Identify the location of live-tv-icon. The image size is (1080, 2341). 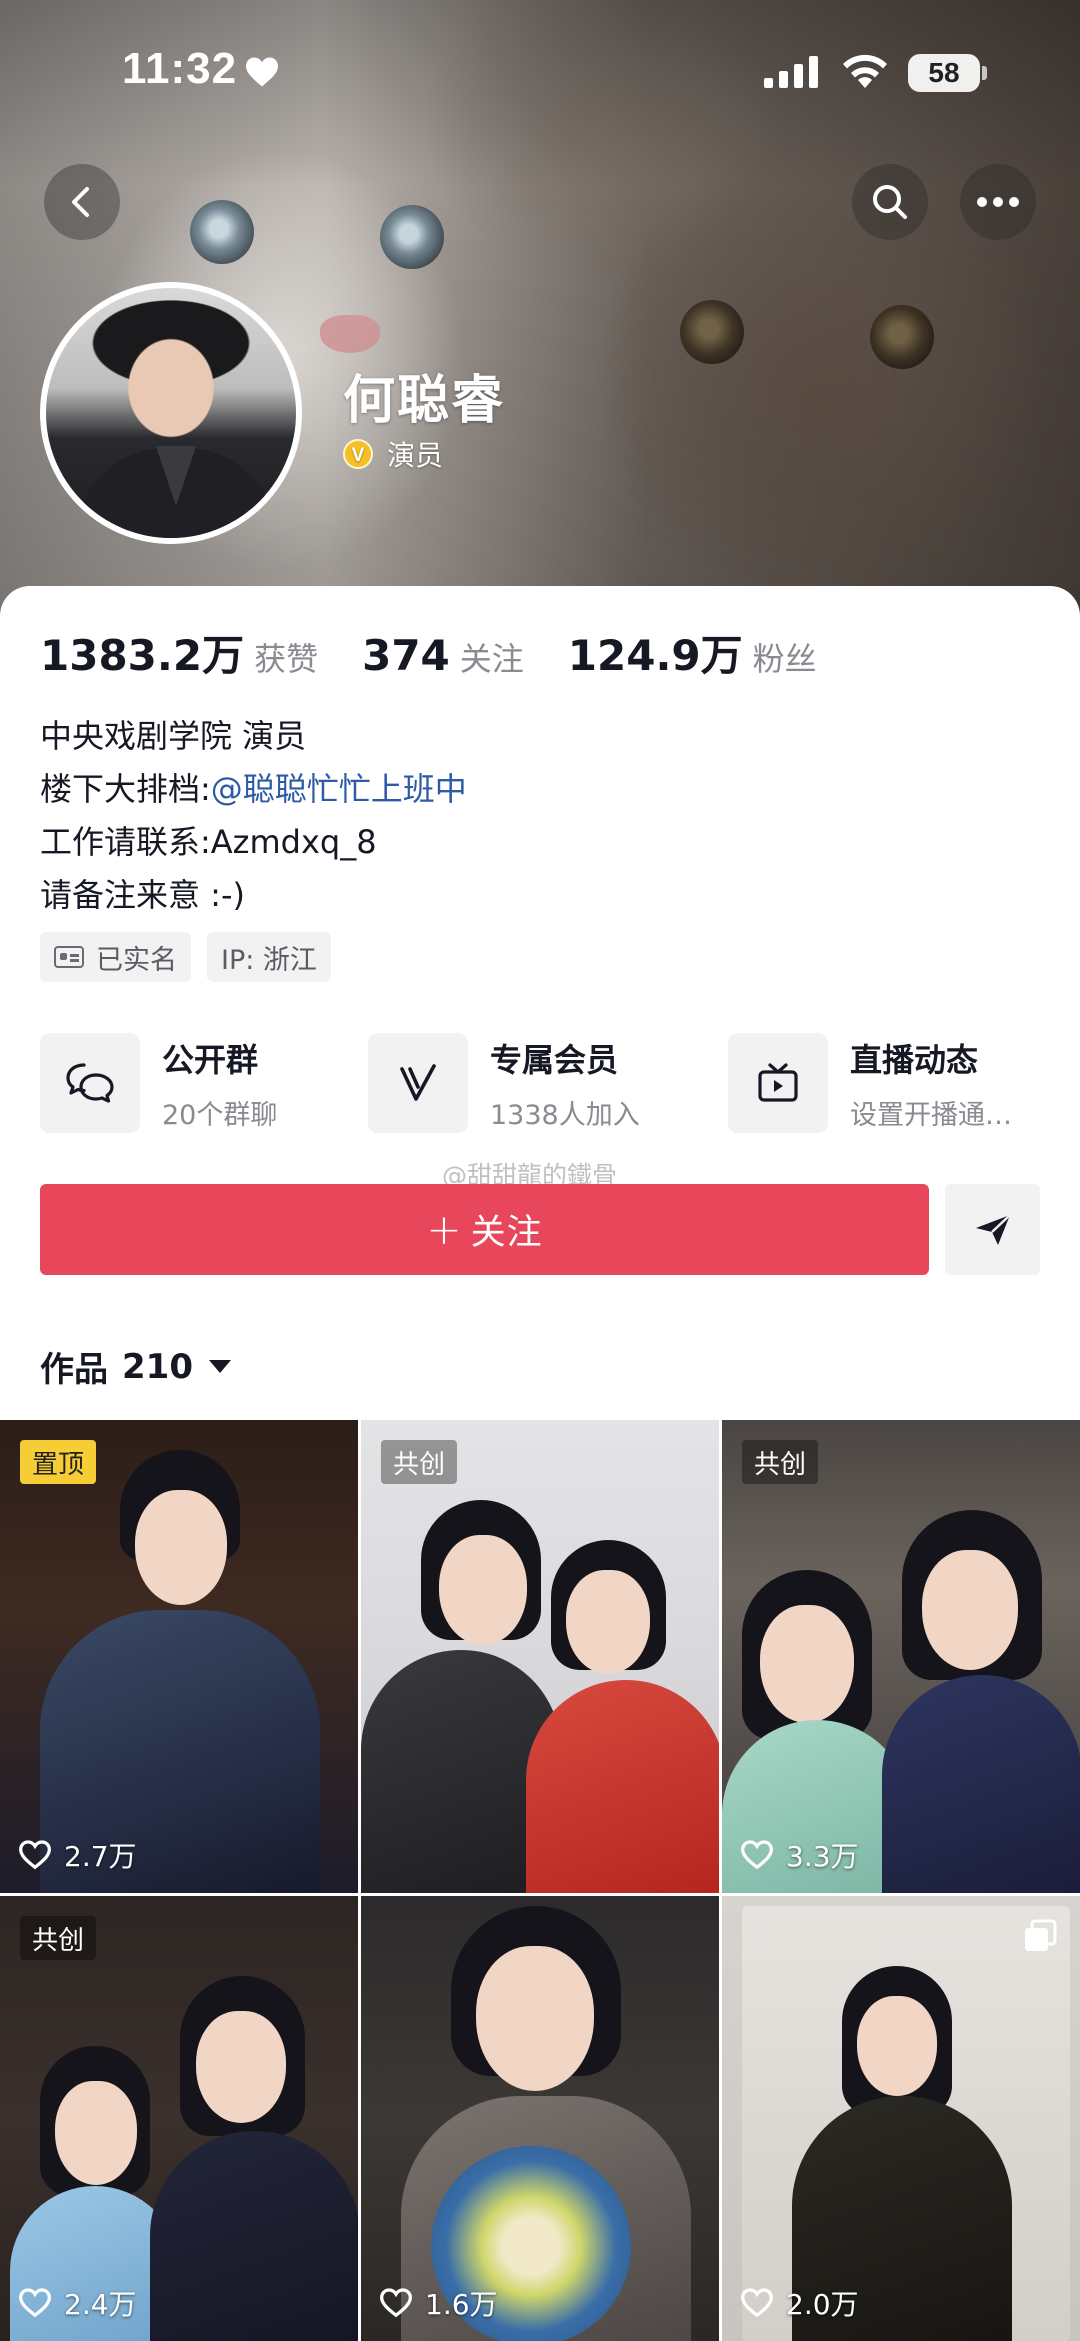
(778, 1082).